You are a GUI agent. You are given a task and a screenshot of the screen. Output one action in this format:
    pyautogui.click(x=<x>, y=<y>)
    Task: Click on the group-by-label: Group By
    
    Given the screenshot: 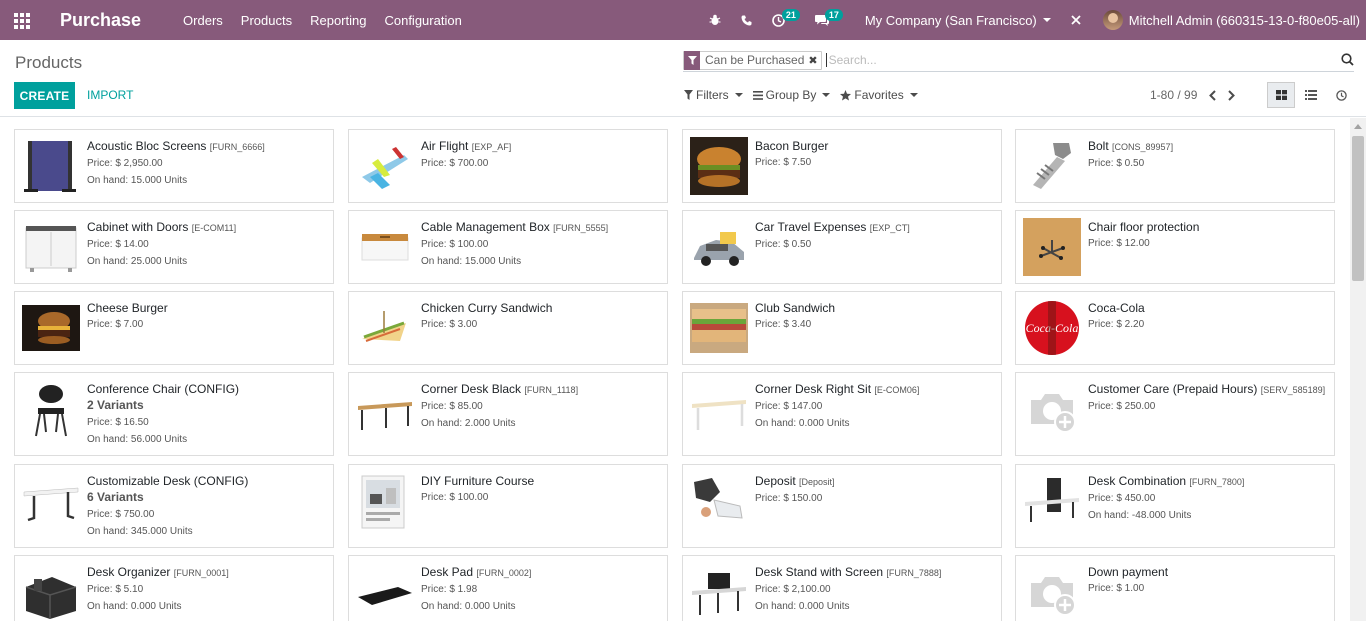 What is the action you would take?
    pyautogui.click(x=791, y=95)
    